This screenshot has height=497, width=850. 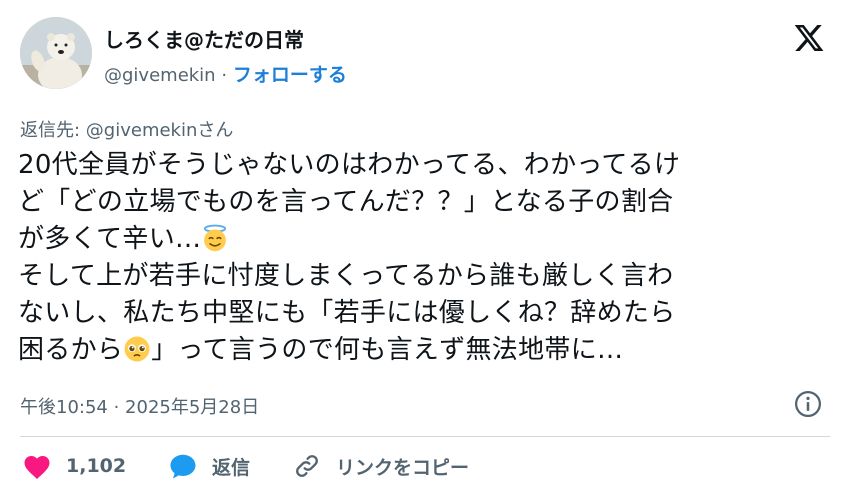 I want to click on copy-link-button: リンクをコピー, so click(x=380, y=466).